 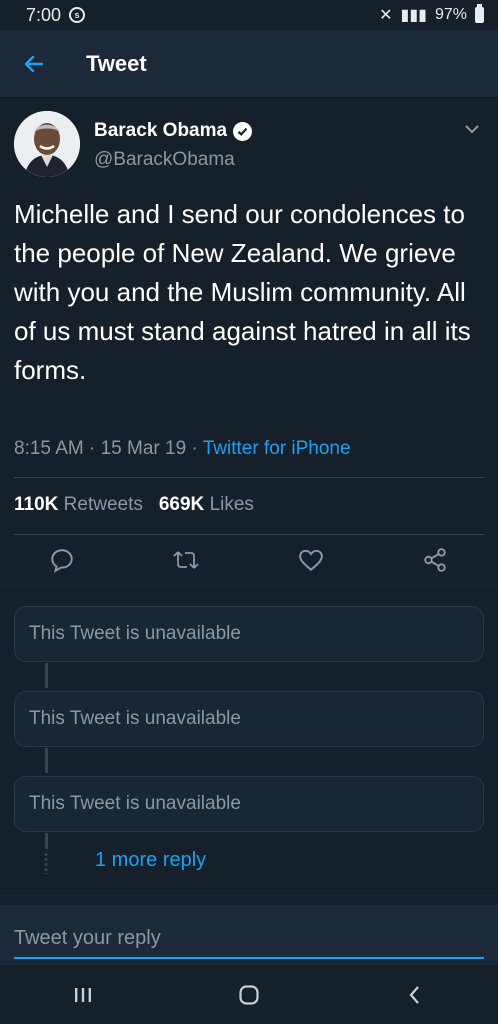 I want to click on battery-level: 97%, so click(x=450, y=14).